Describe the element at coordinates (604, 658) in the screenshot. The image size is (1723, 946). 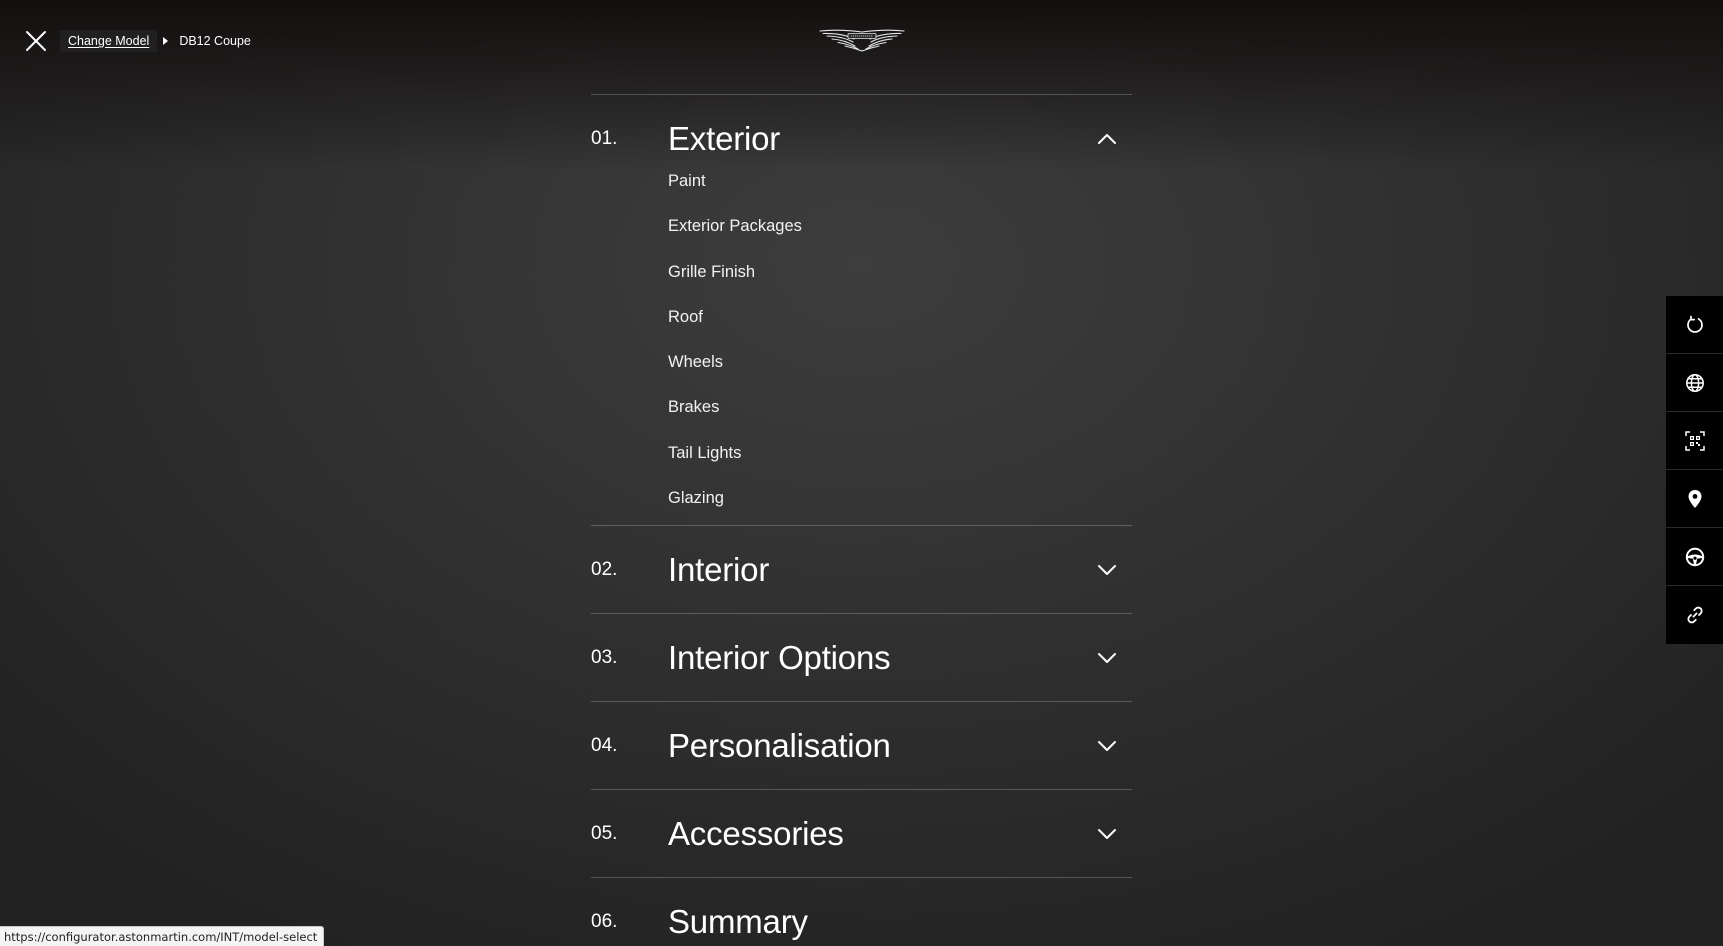
I see `section-number: 03.` at that location.